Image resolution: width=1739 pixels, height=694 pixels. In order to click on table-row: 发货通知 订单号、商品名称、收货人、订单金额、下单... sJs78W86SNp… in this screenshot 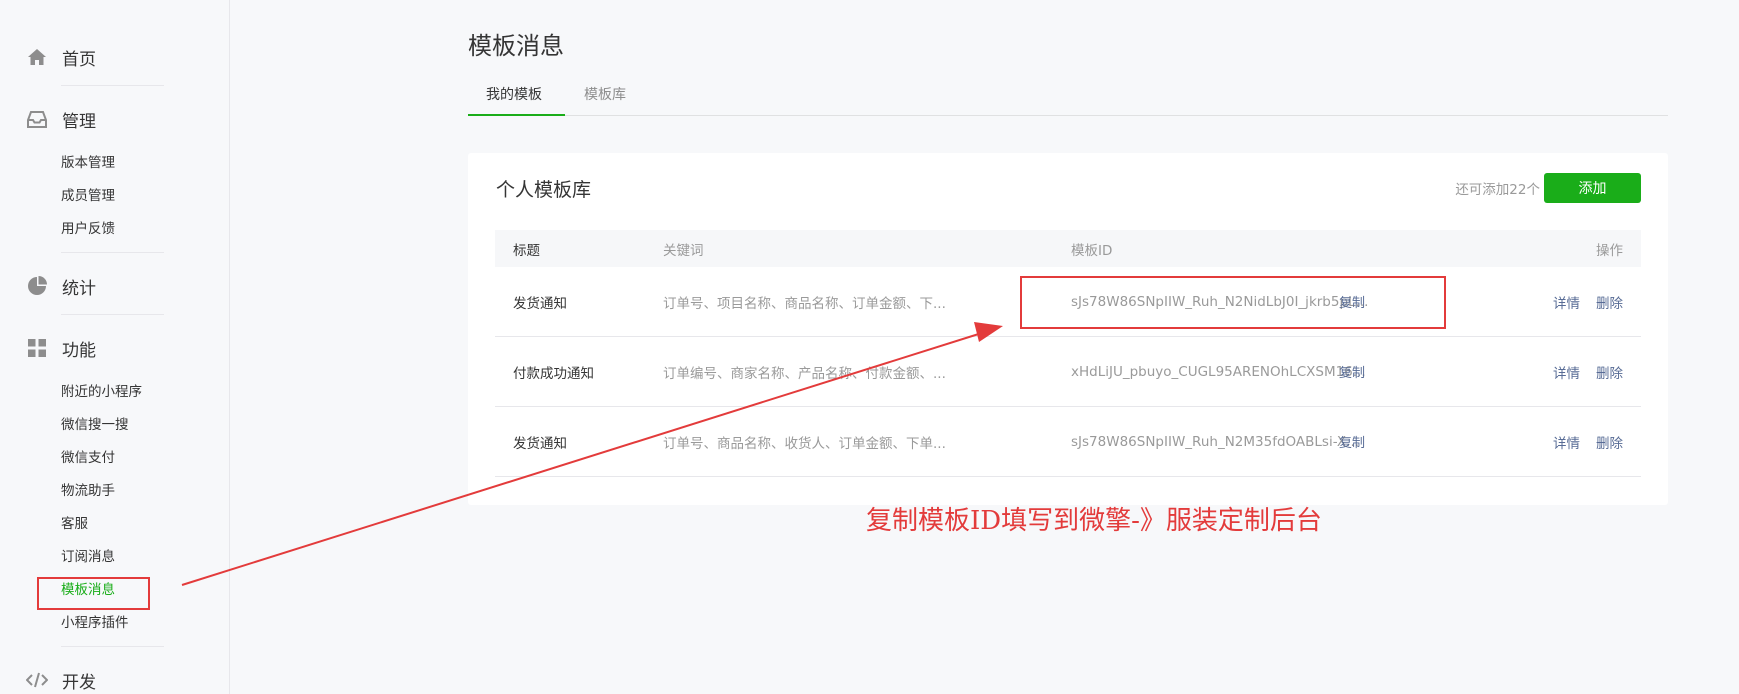, I will do `click(1068, 442)`.